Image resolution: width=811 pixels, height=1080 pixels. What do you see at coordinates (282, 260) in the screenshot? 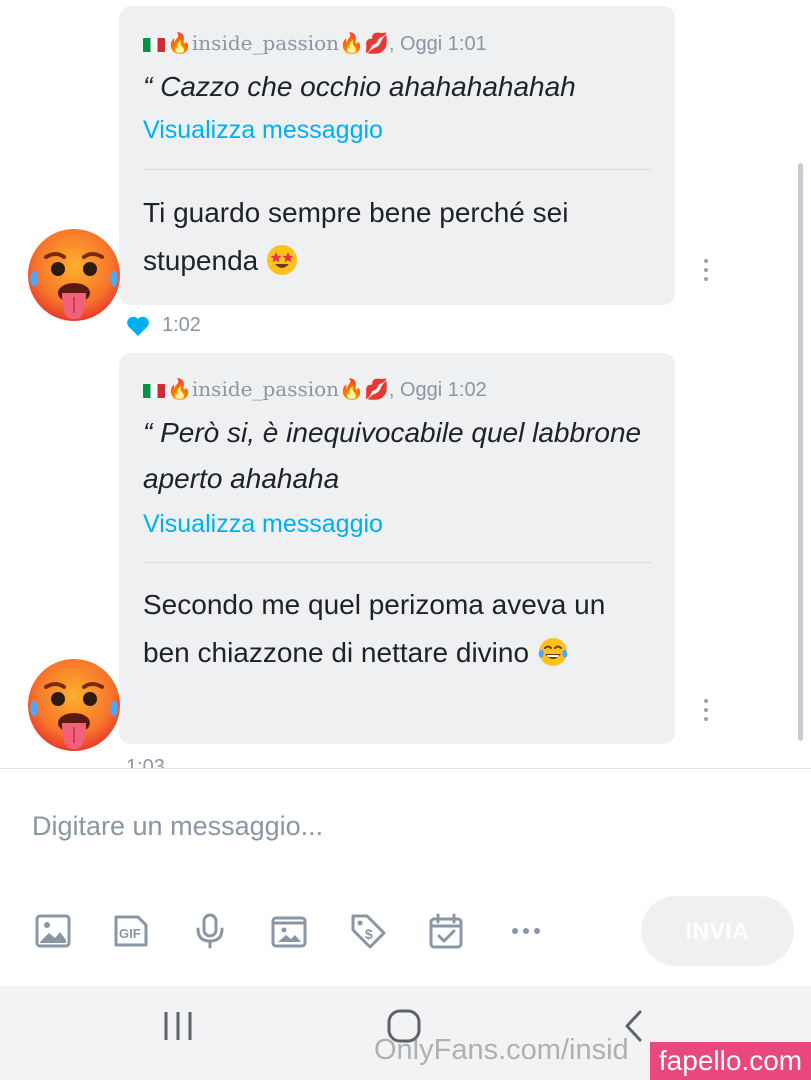
I see `star-struck-emoji-icon` at bounding box center [282, 260].